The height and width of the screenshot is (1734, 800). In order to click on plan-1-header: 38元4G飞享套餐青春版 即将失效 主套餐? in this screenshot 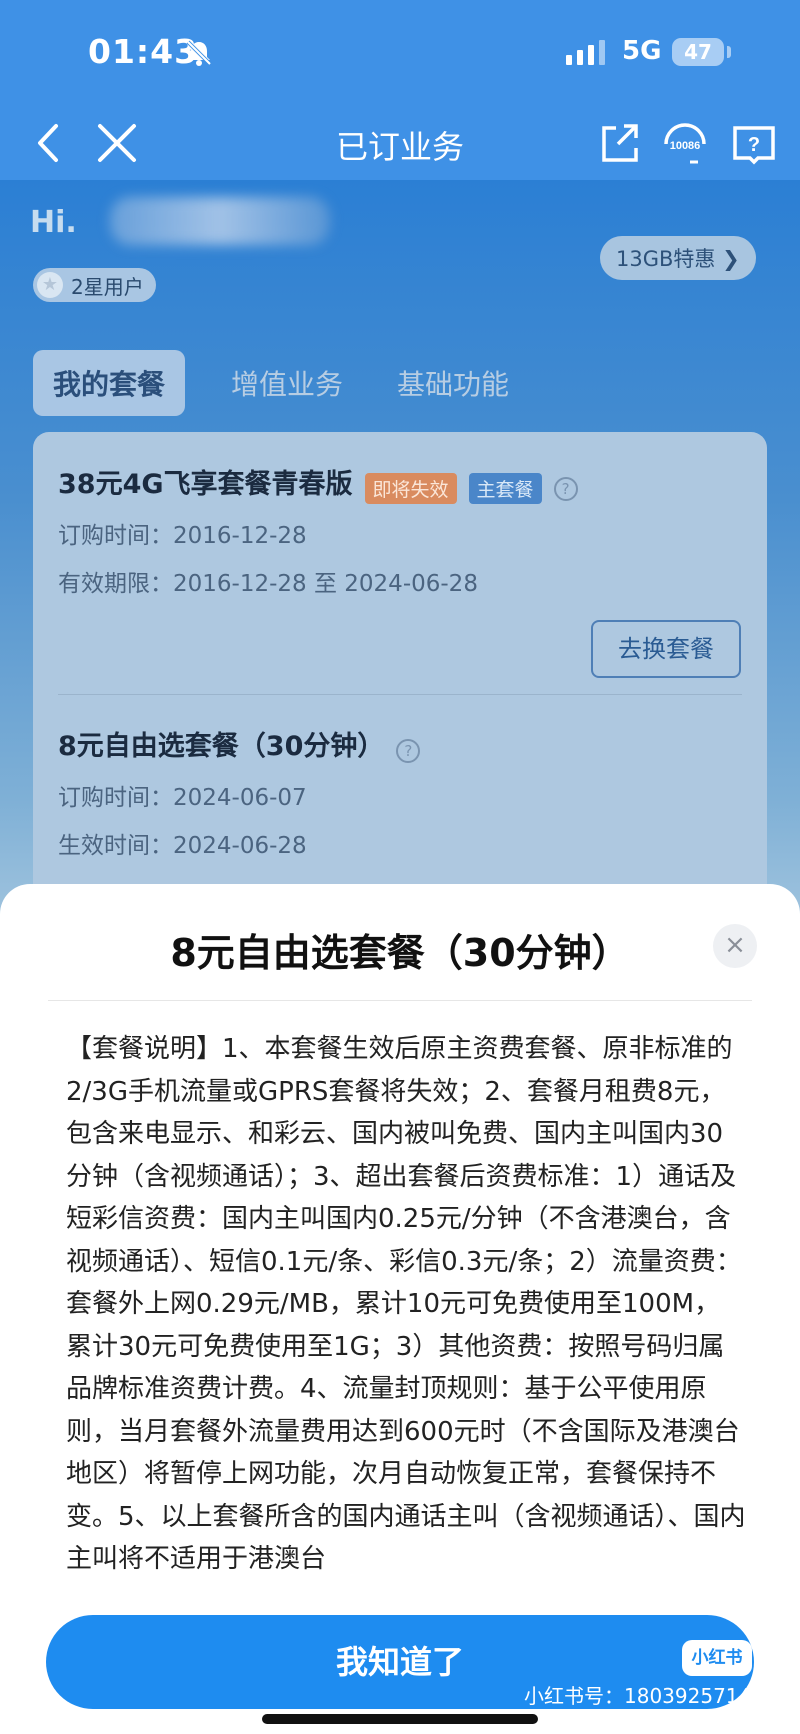, I will do `click(318, 483)`.